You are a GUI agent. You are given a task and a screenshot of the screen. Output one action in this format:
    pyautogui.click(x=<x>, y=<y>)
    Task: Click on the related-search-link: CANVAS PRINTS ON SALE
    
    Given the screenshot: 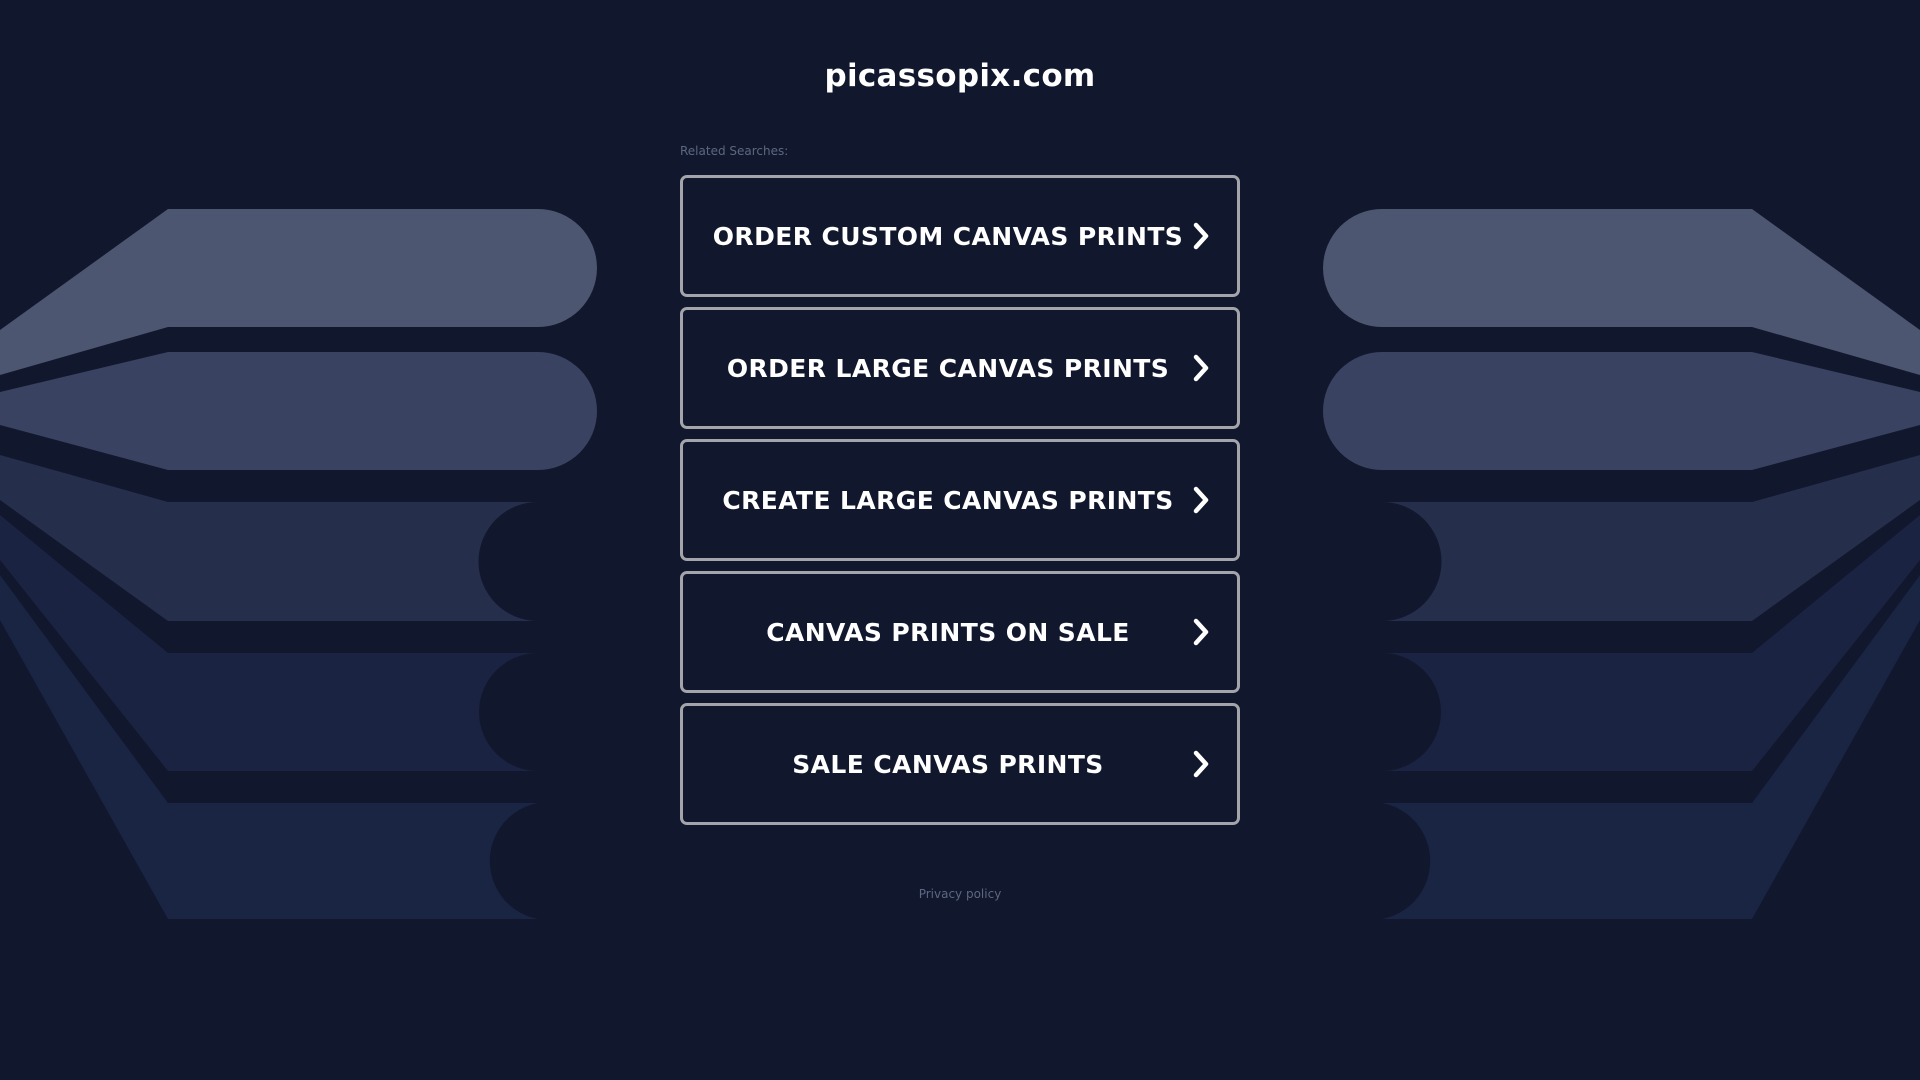 What is the action you would take?
    pyautogui.click(x=960, y=632)
    